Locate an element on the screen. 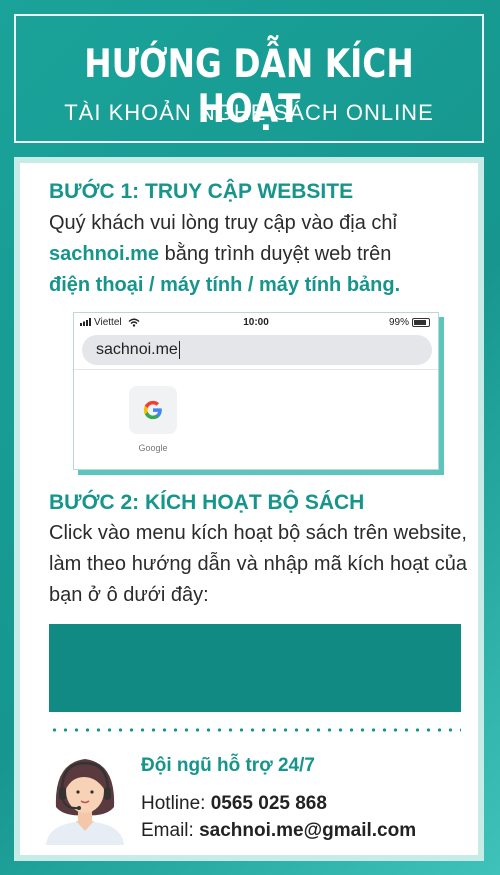 The width and height of the screenshot is (500, 875). hotline-line: Hotline: 0565 025 868 is located at coordinates (234, 804).